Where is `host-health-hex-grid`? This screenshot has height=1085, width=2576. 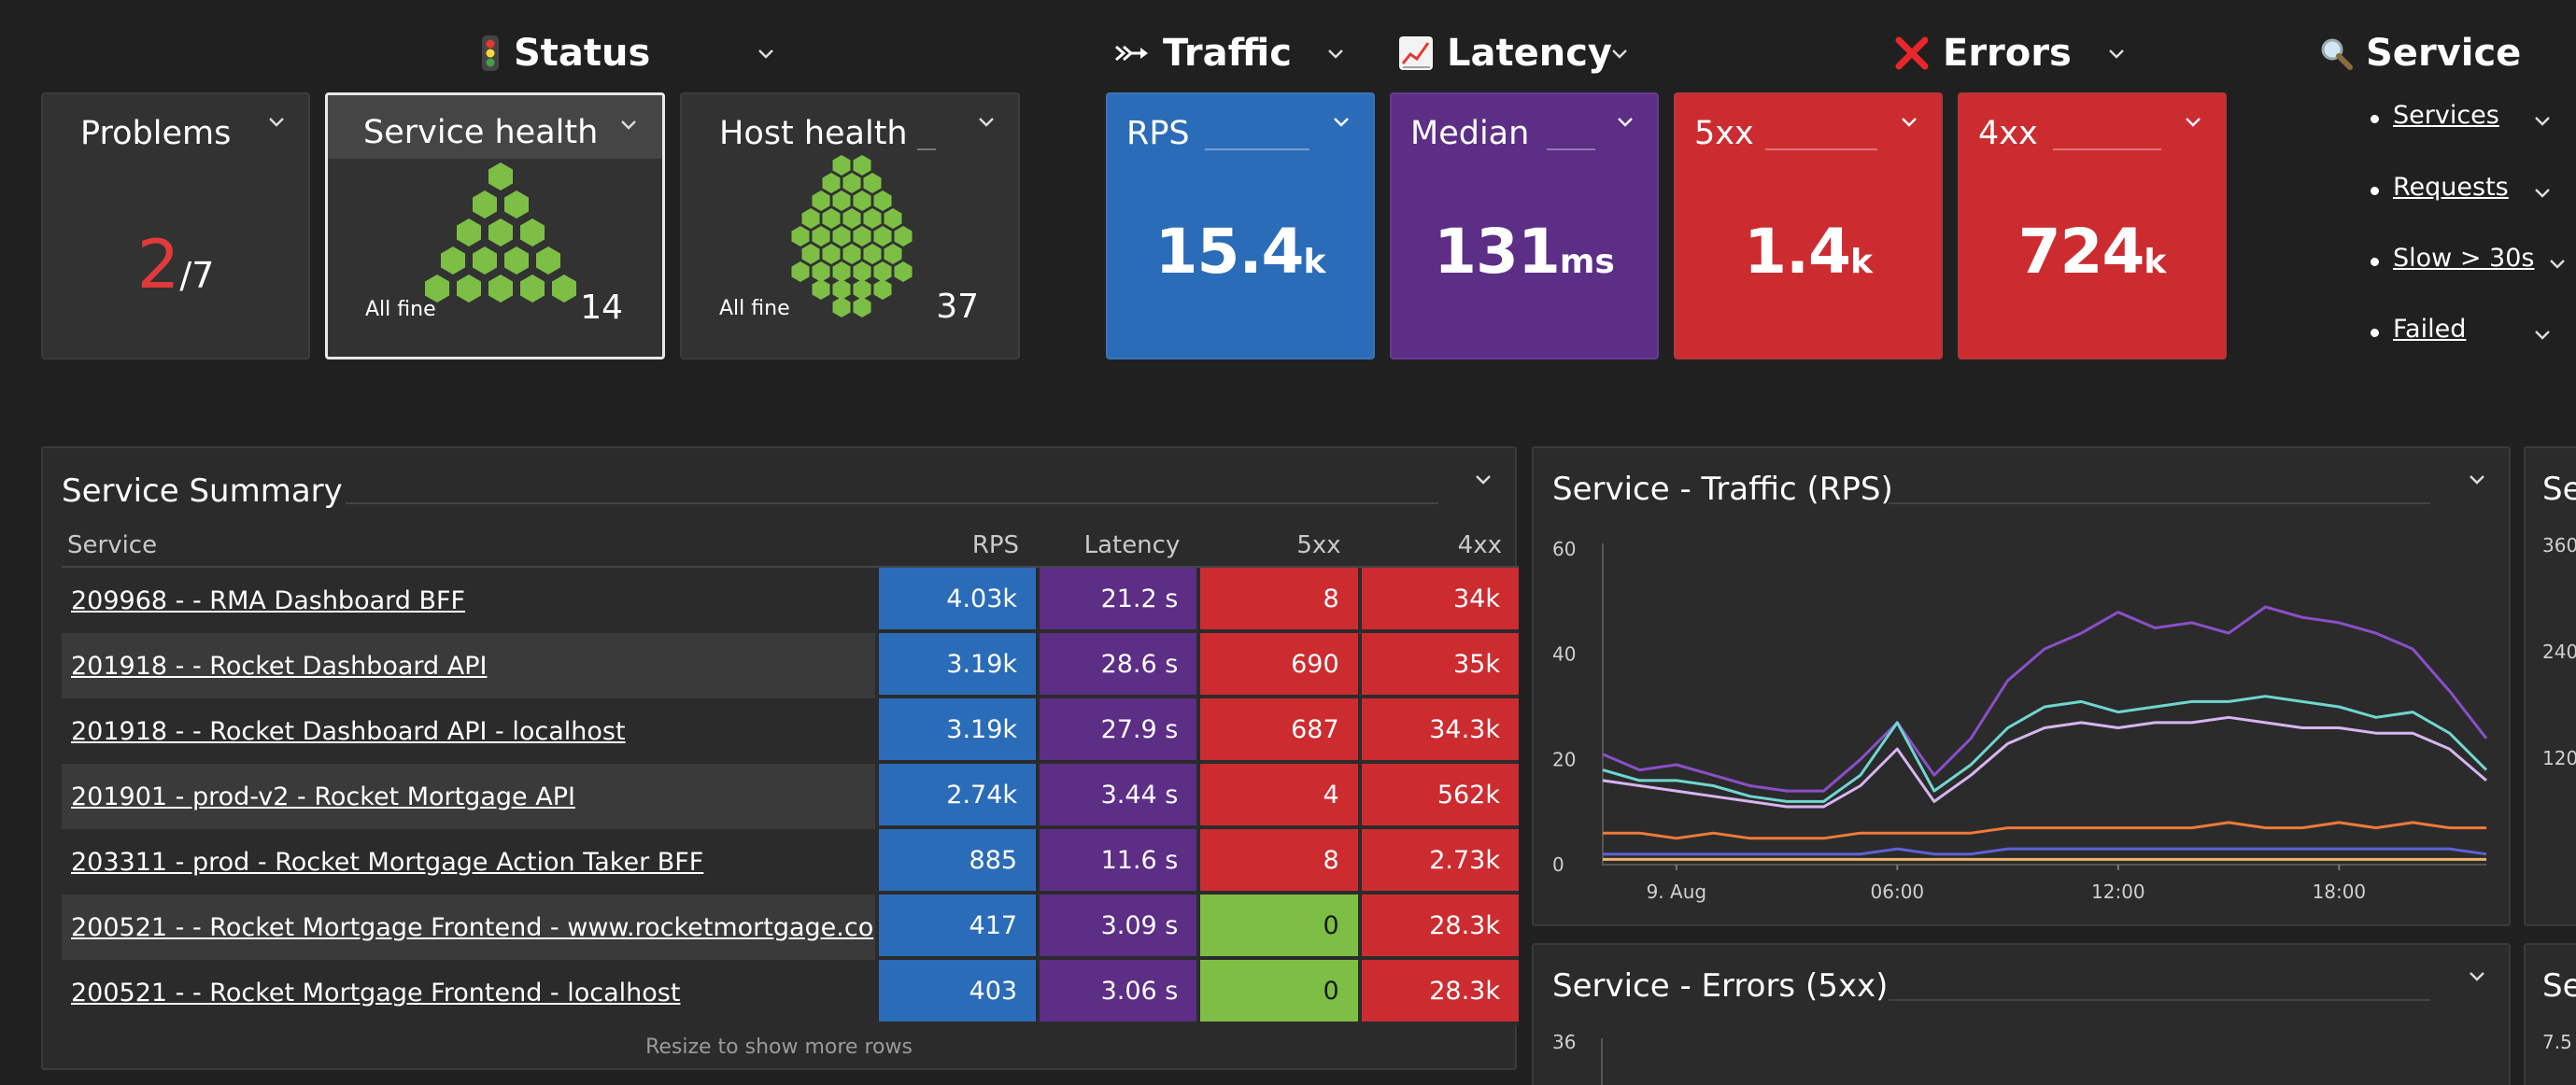 host-health-hex-grid is located at coordinates (852, 236).